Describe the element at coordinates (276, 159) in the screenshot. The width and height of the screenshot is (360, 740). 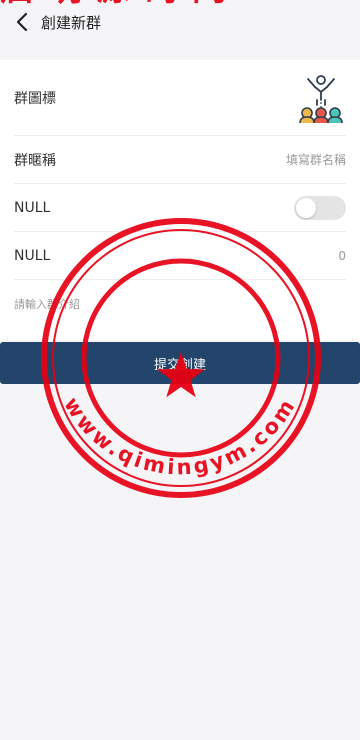
I see `group-name-input` at that location.